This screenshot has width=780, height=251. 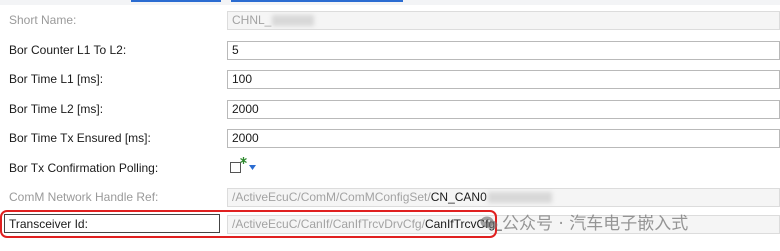 I want to click on short-name-field: CHNL_, so click(x=503, y=20).